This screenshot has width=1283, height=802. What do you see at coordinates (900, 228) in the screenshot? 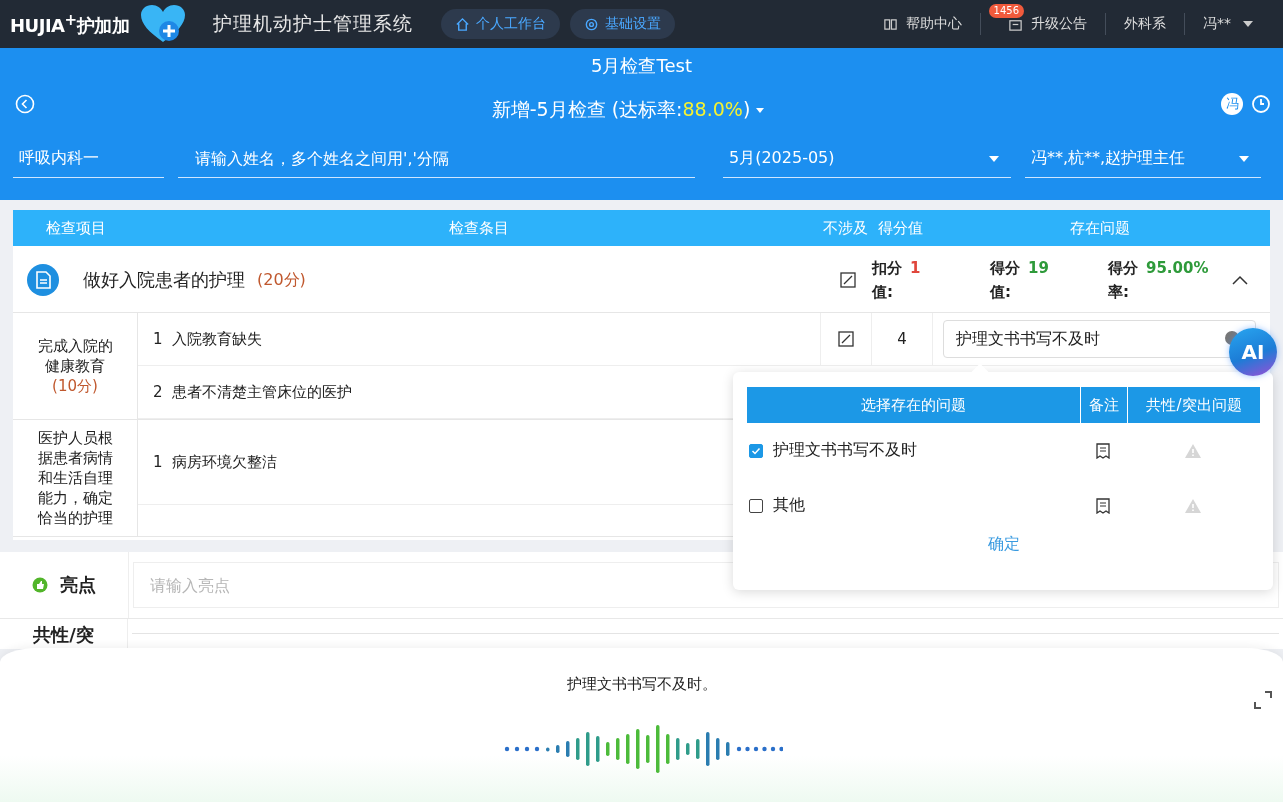
I see `column-header: 得分值` at bounding box center [900, 228].